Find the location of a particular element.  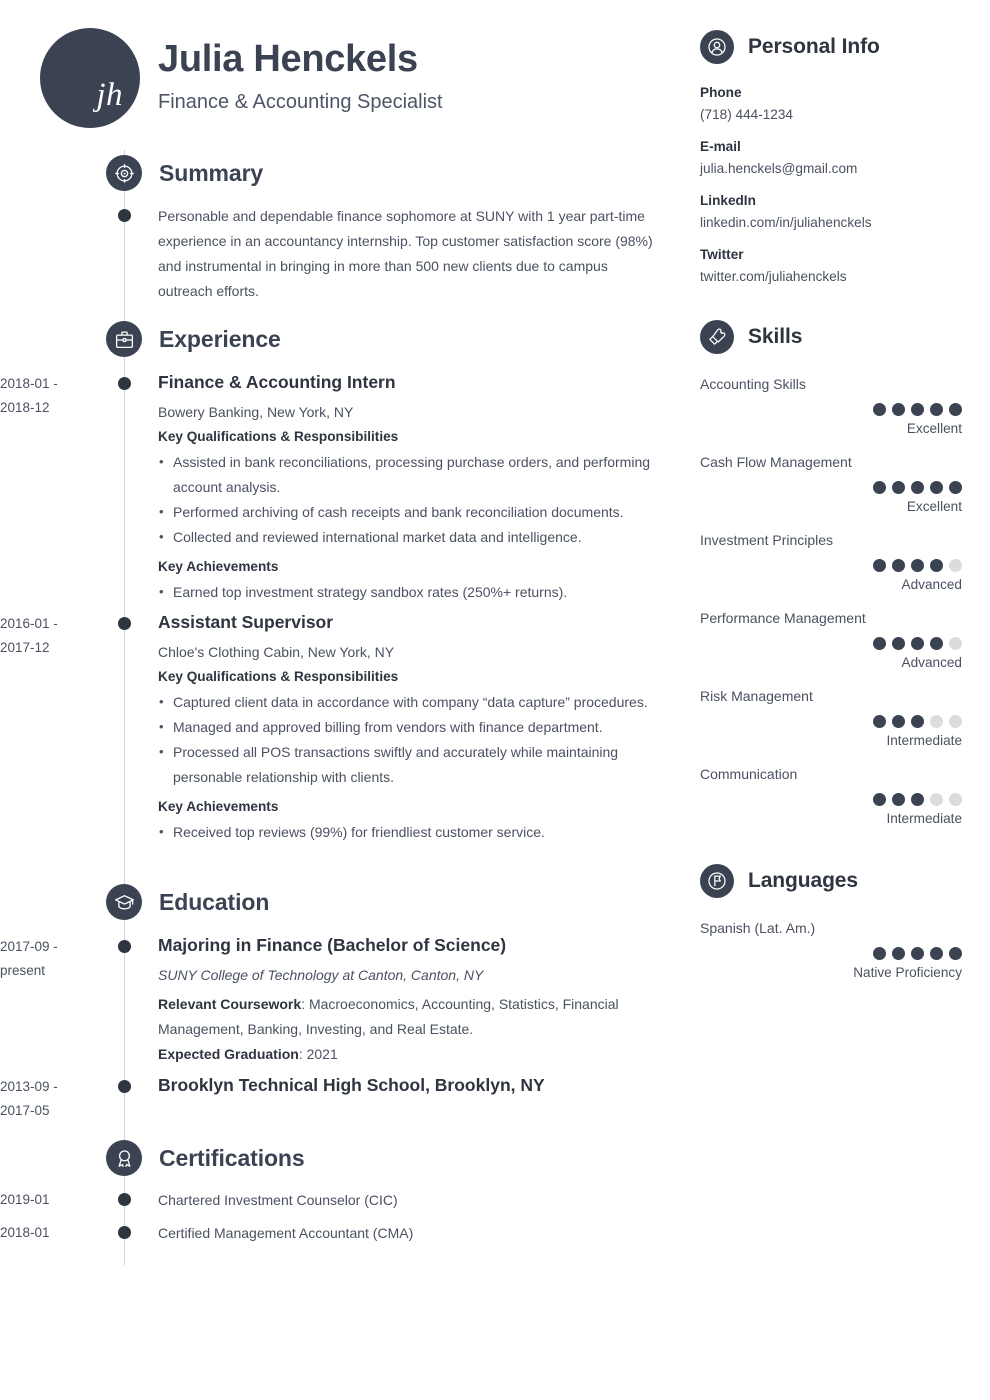

skill-level: Advanced is located at coordinates (931, 662).